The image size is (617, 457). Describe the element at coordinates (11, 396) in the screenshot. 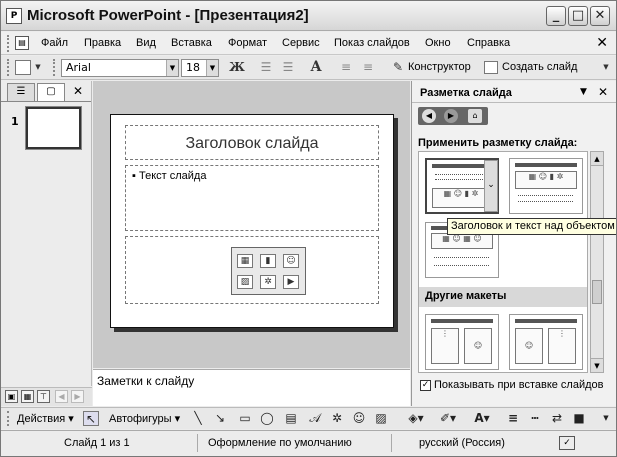

I see `normal-view-icon: ▣` at that location.